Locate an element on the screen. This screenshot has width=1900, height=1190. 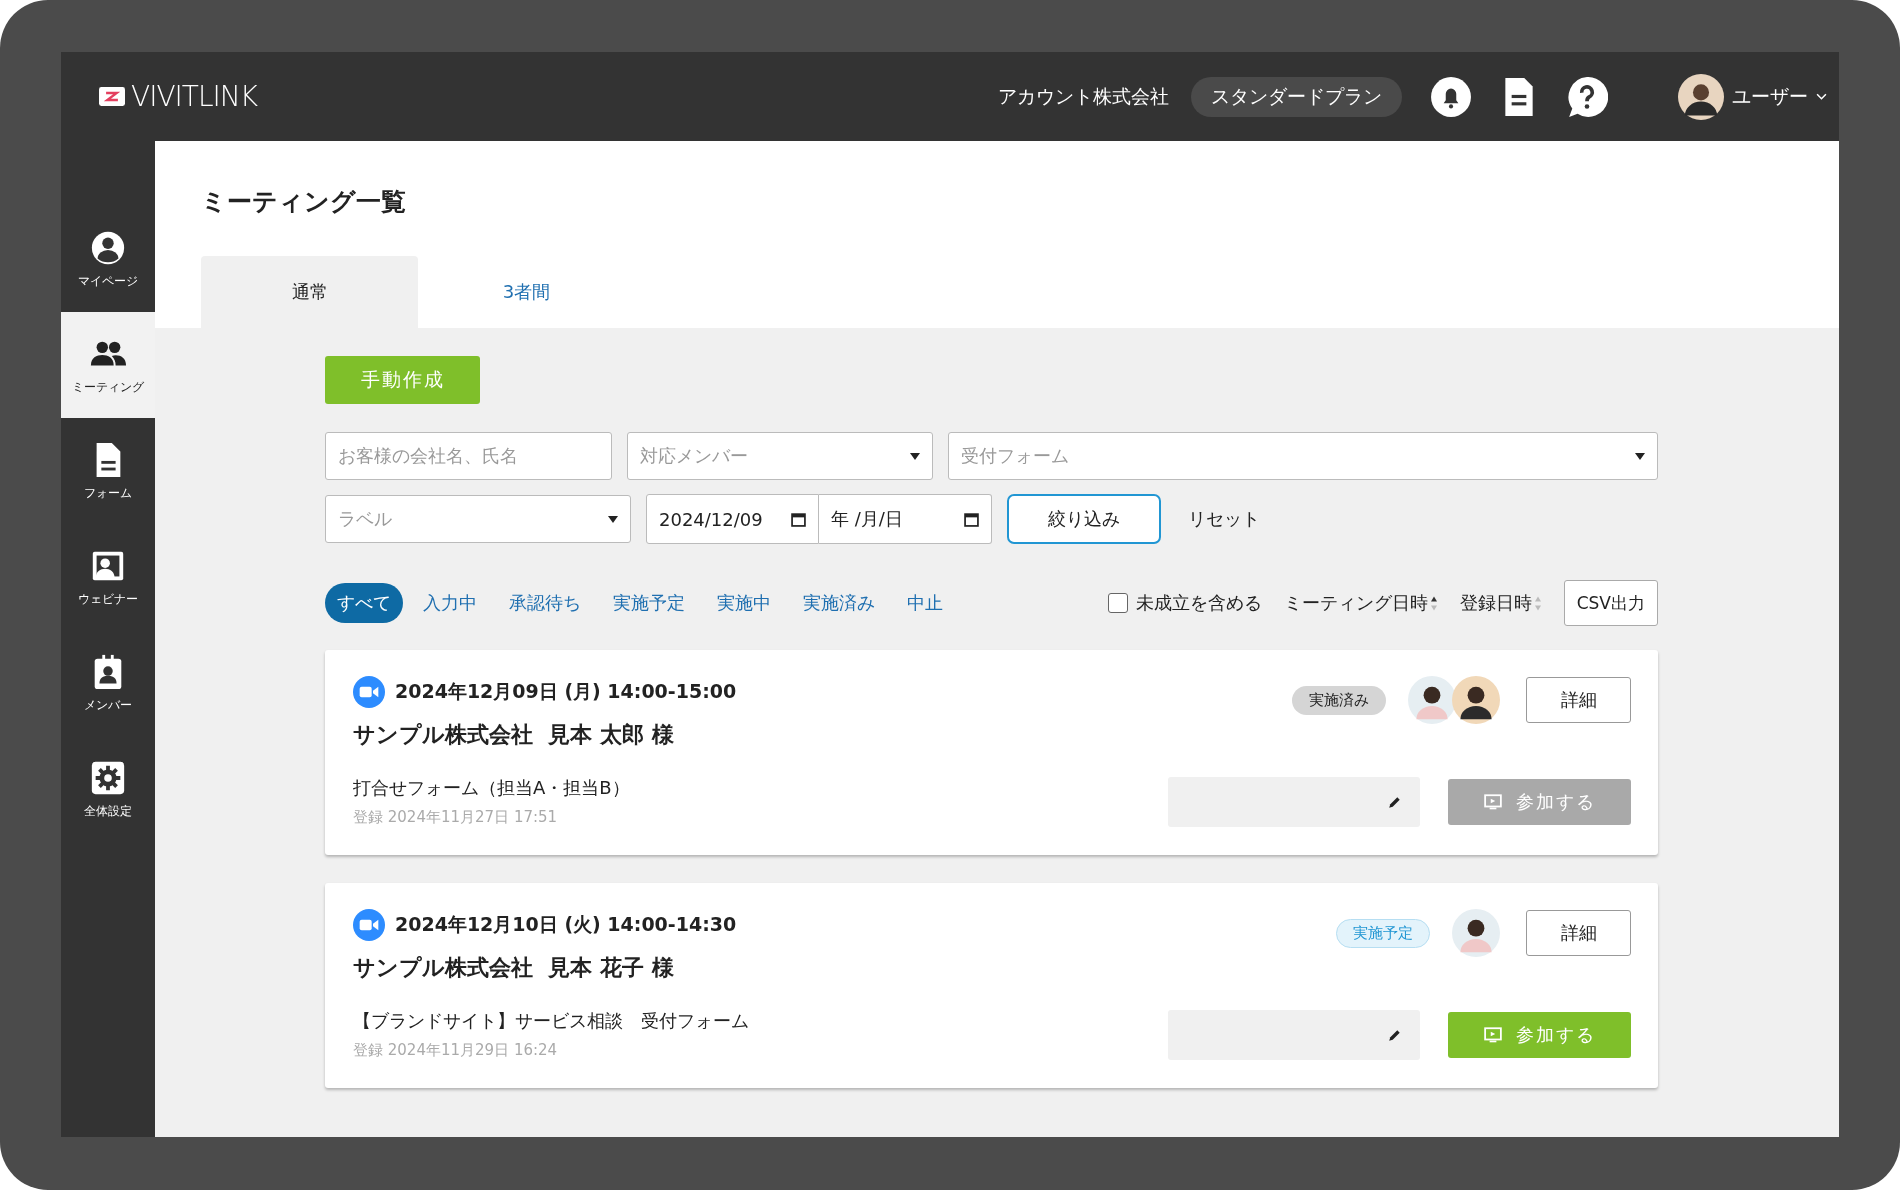
status-tag: 実施済み is located at coordinates (1339, 700).